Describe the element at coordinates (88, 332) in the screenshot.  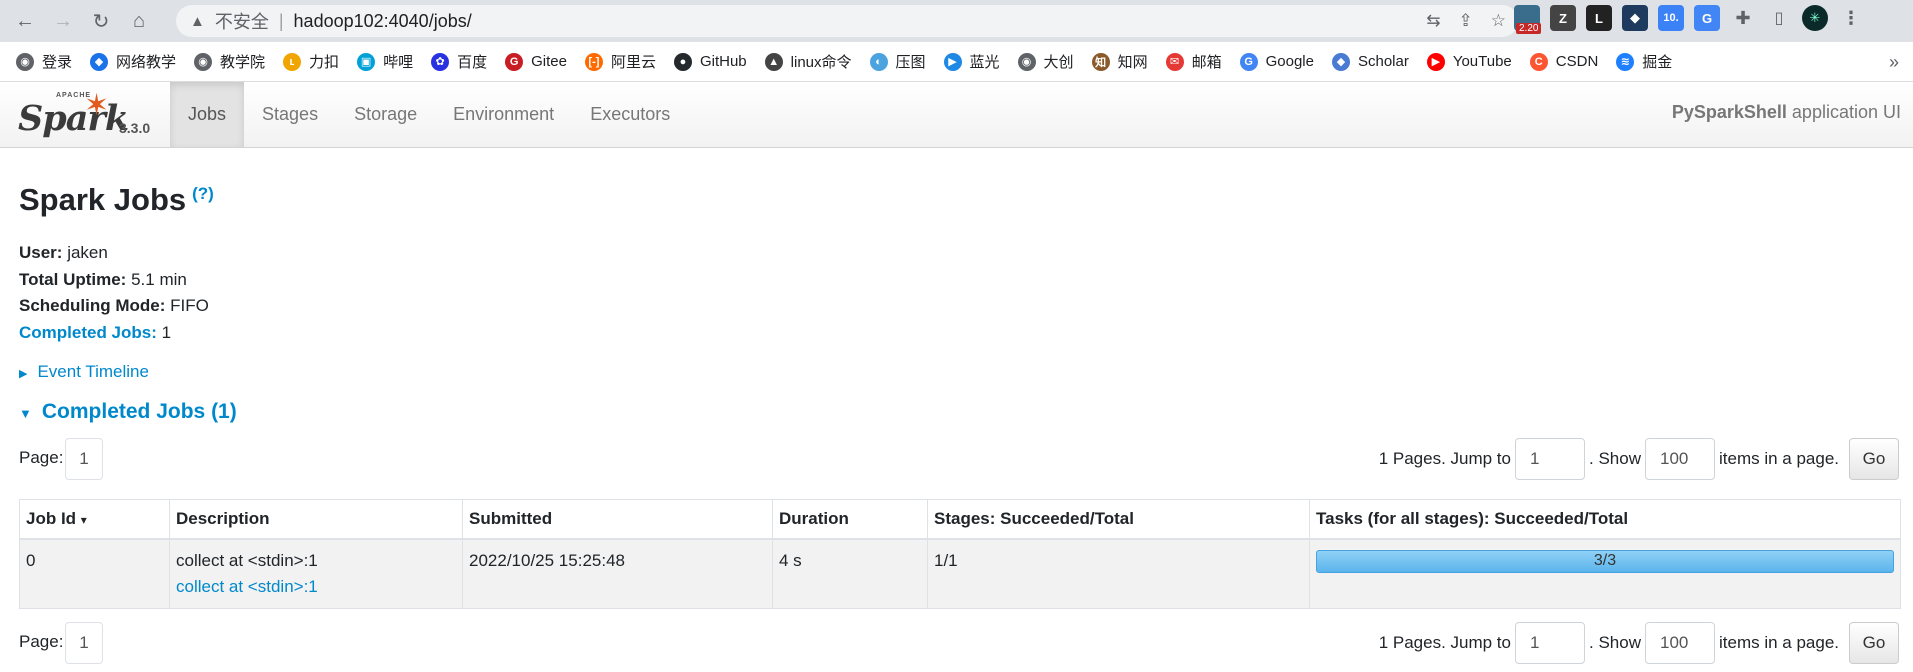
I see `completed-jobs-link: Completed Jobs:` at that location.